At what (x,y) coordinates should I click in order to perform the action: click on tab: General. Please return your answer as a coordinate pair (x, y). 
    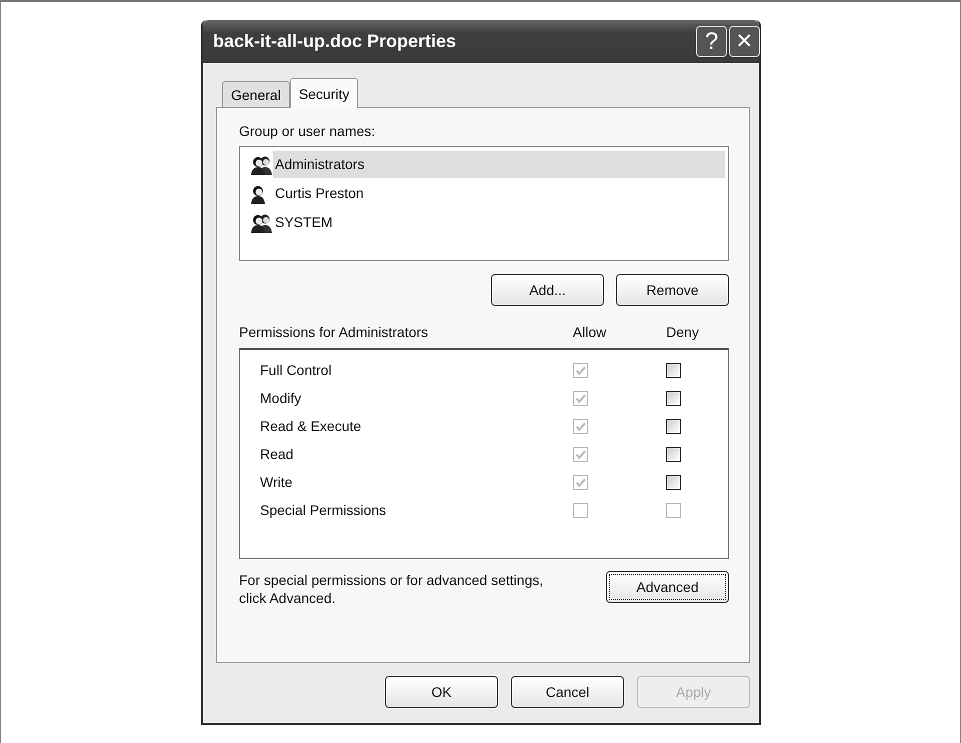
    Looking at the image, I should click on (256, 94).